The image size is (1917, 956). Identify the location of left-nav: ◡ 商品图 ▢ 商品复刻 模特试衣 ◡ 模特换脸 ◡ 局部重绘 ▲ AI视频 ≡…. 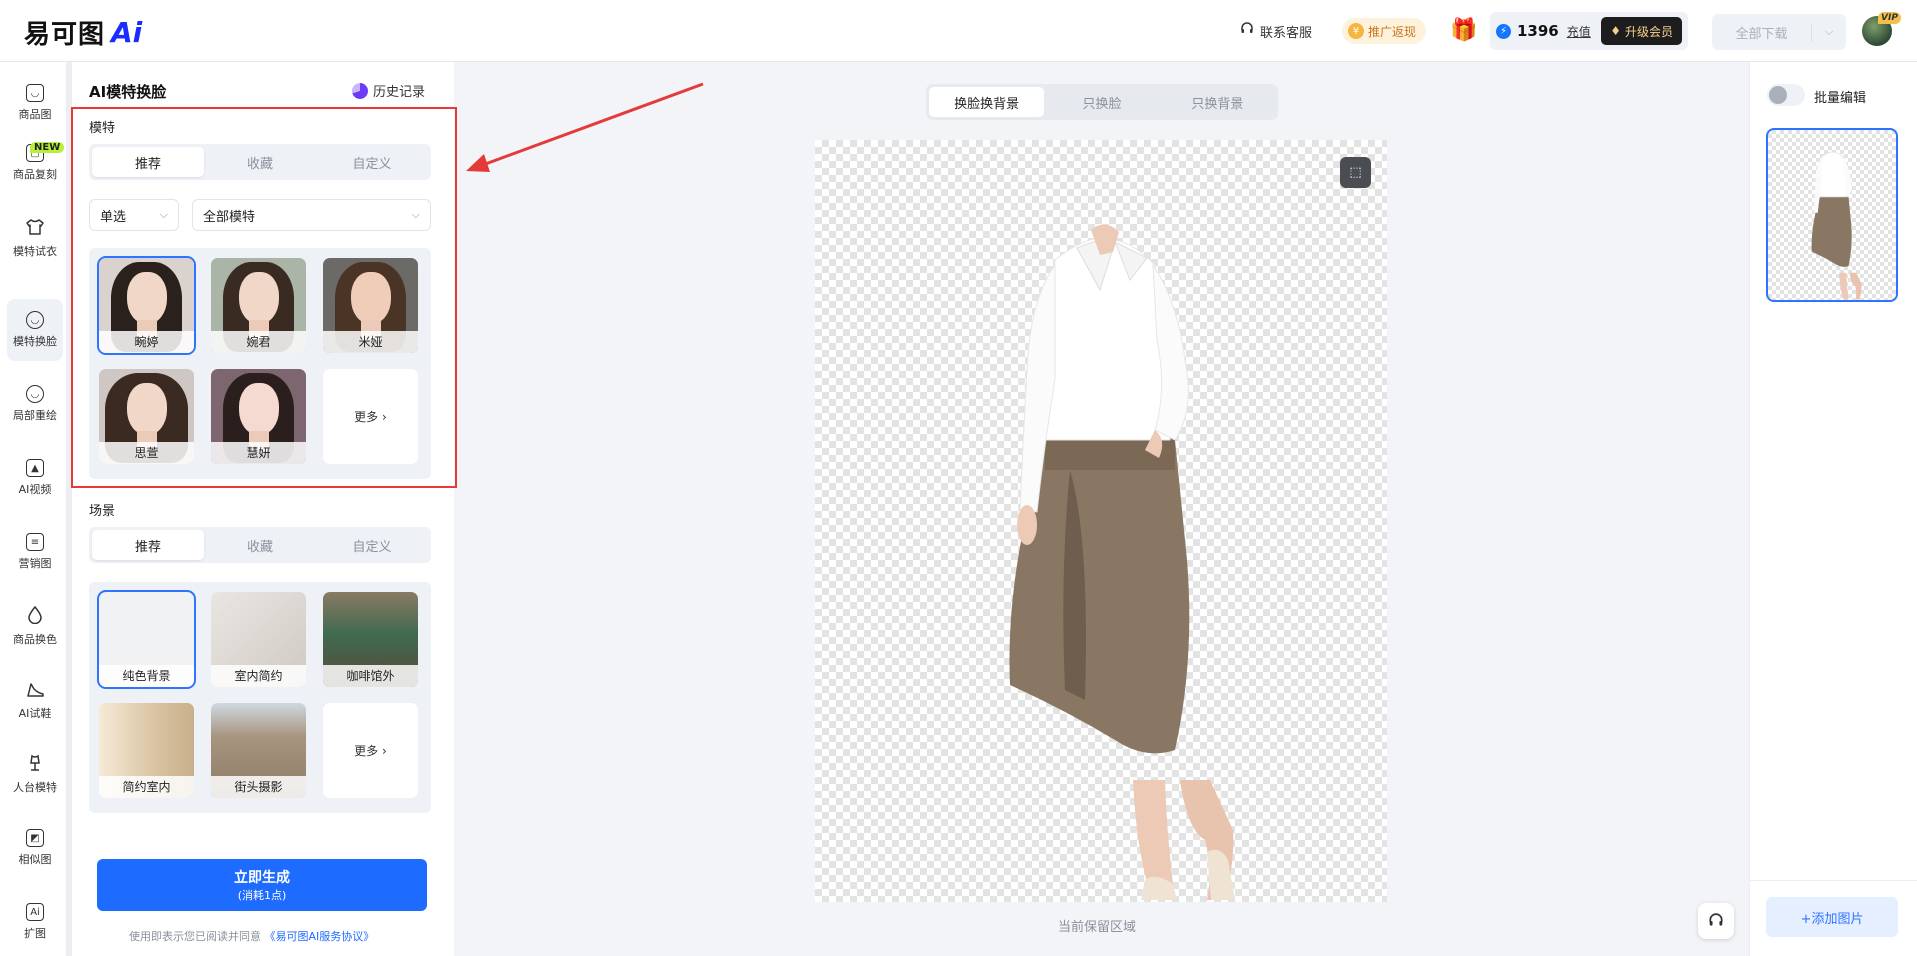
(35, 509).